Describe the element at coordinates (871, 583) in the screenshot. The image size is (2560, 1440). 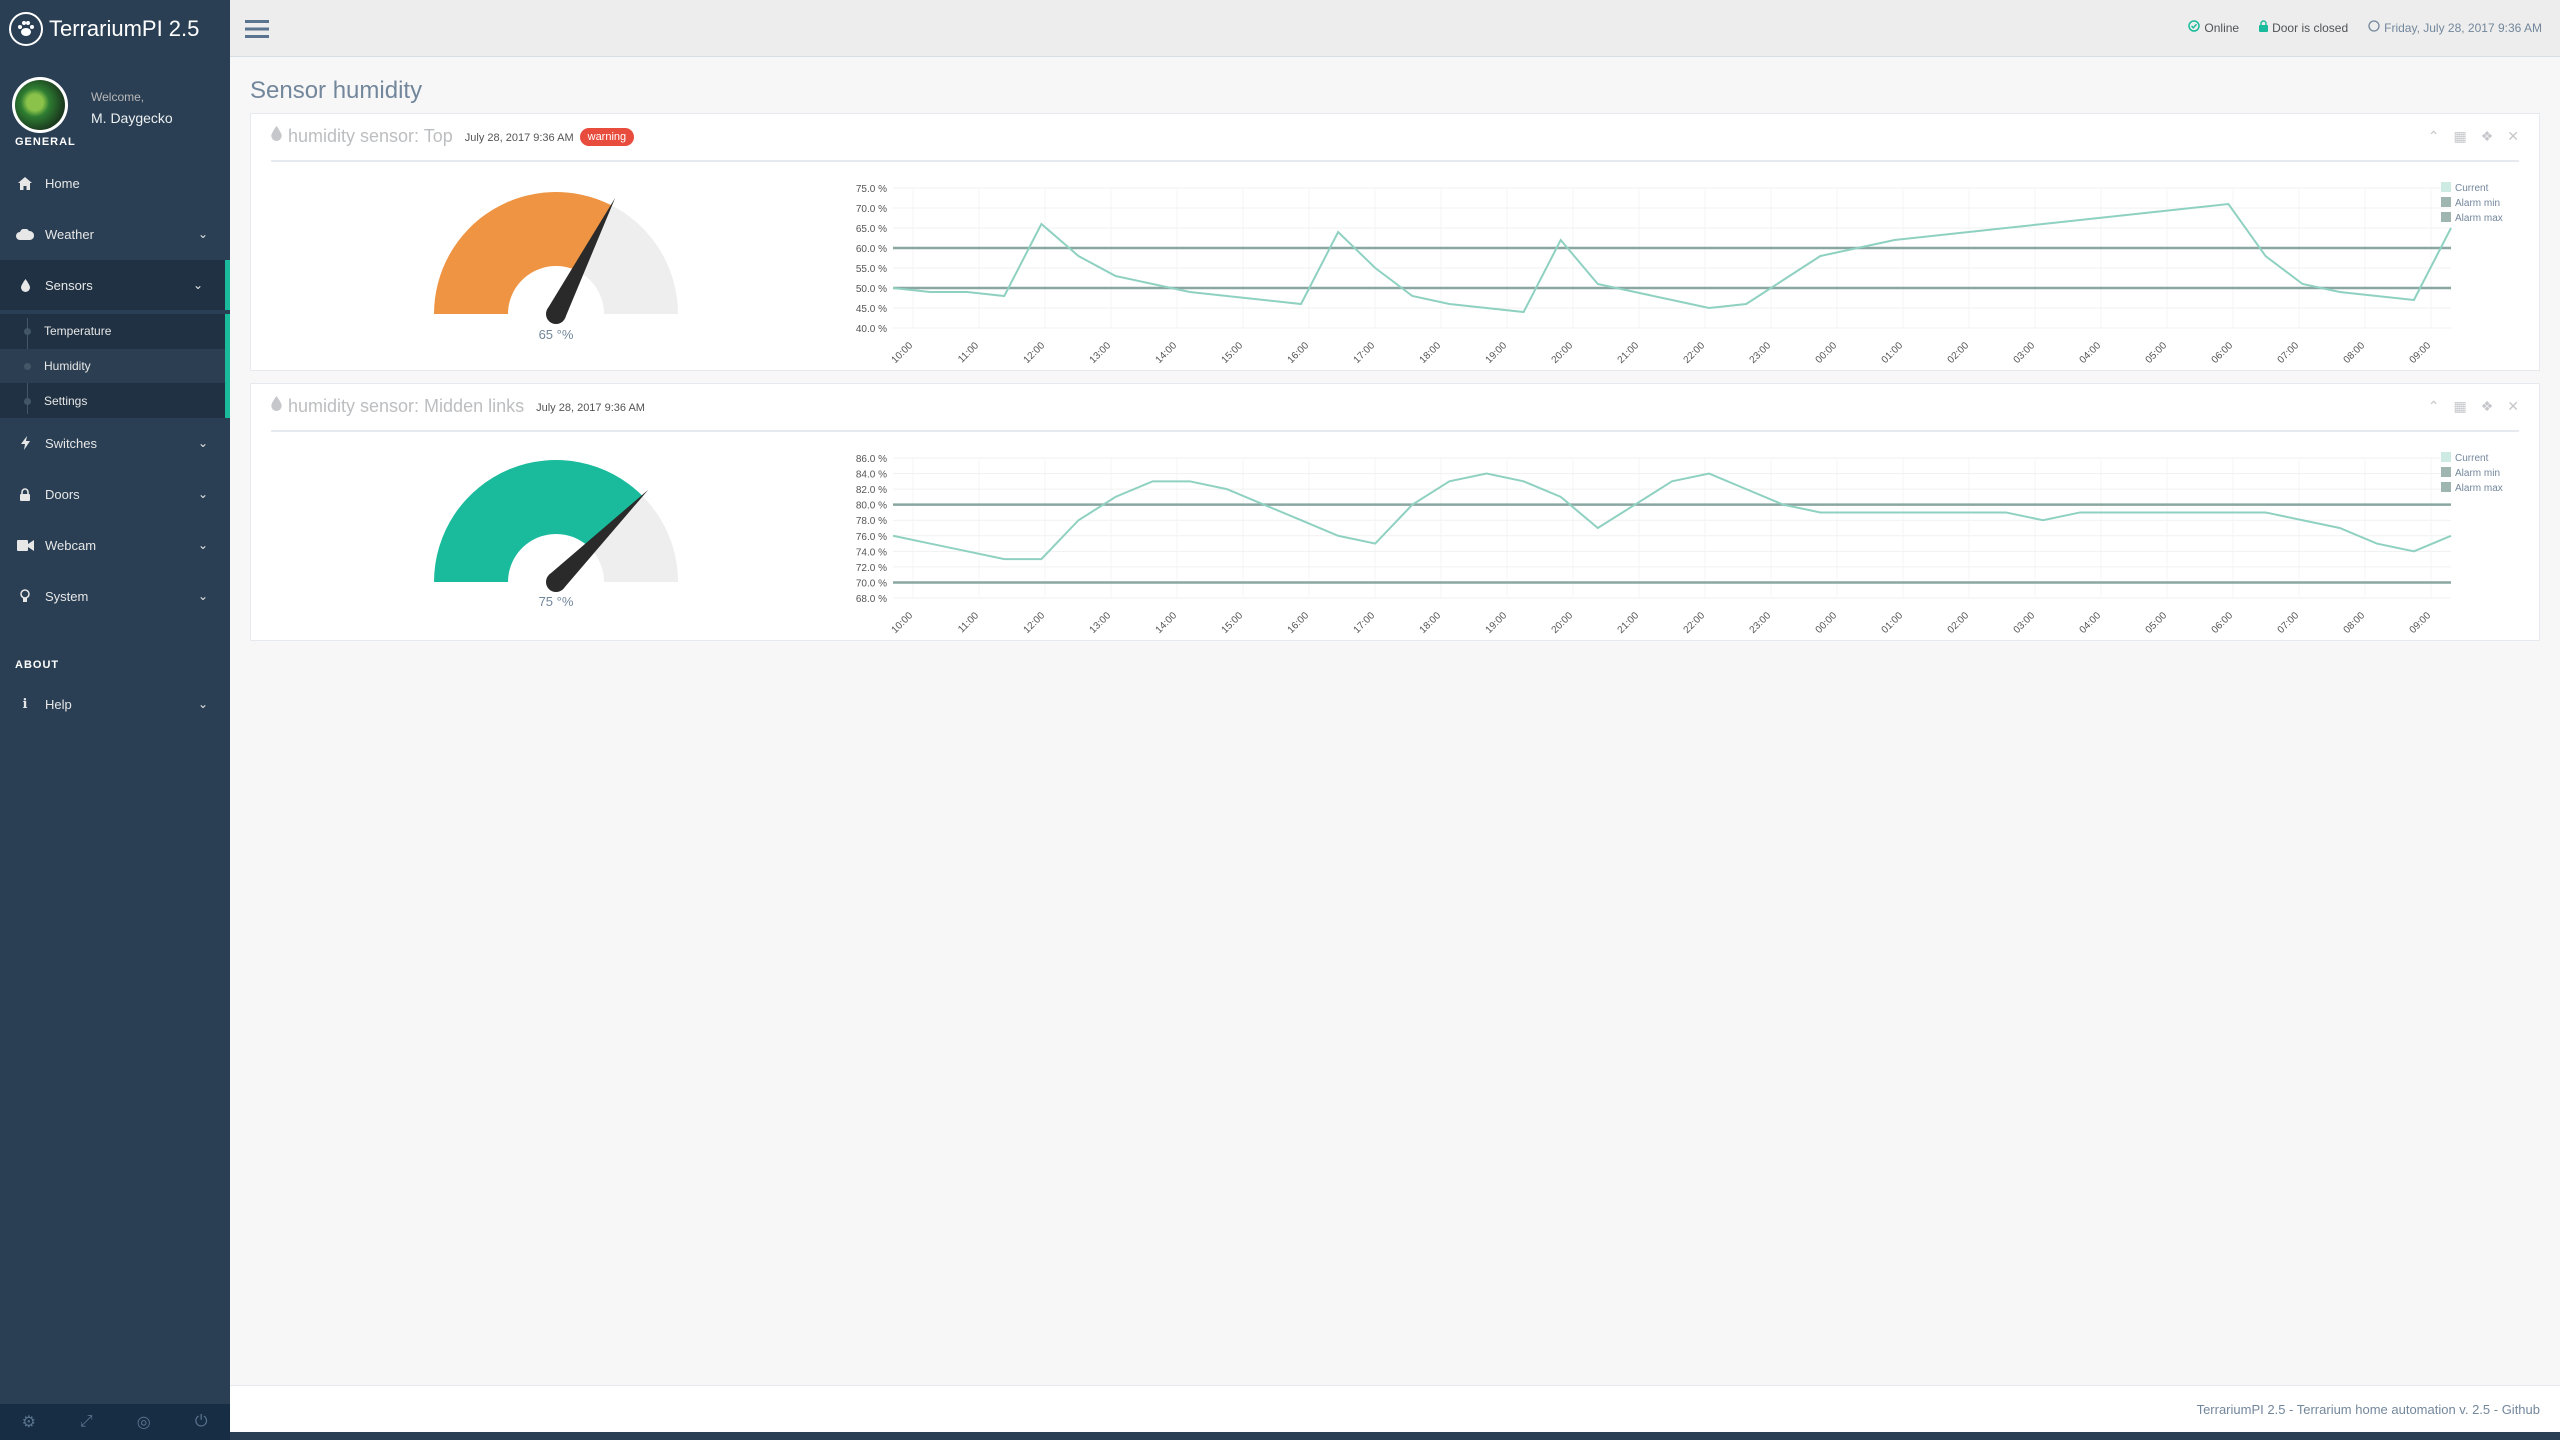
I see `y-tick-label: 70.0 %` at that location.